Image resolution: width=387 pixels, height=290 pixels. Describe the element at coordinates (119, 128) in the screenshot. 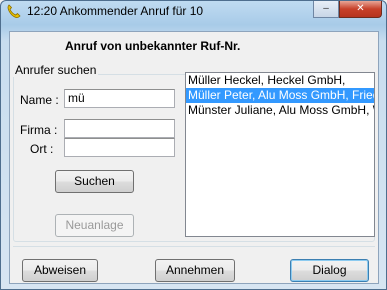

I see `firma-field` at that location.